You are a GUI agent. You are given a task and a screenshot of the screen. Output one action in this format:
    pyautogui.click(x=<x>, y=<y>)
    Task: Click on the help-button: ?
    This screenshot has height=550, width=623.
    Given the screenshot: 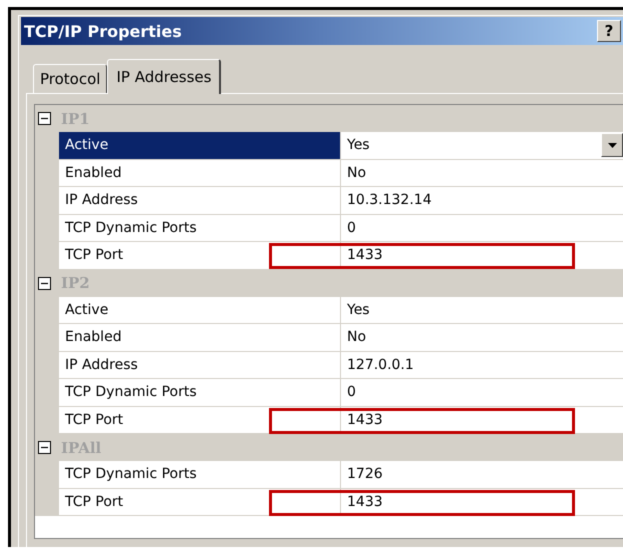 What is the action you would take?
    pyautogui.click(x=609, y=31)
    